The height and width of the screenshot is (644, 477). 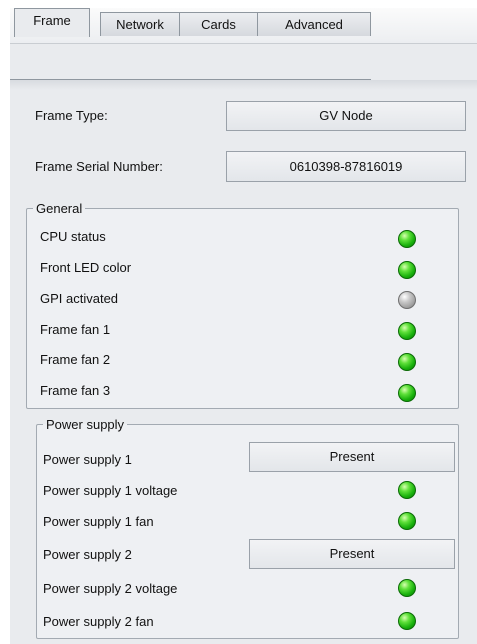 I want to click on frame-serial-label: Frame Serial Number:, so click(x=99, y=166).